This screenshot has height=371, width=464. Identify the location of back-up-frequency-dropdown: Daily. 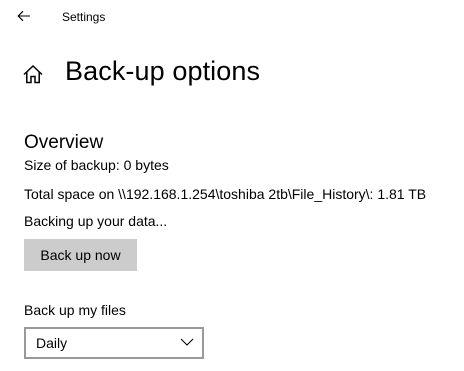
(114, 343).